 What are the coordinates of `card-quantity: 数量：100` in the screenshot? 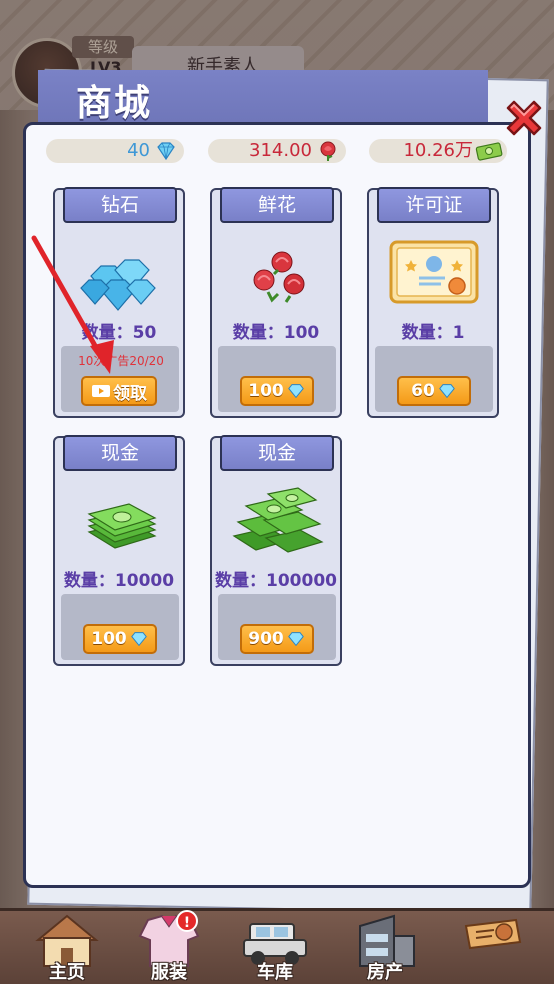 It's located at (276, 333).